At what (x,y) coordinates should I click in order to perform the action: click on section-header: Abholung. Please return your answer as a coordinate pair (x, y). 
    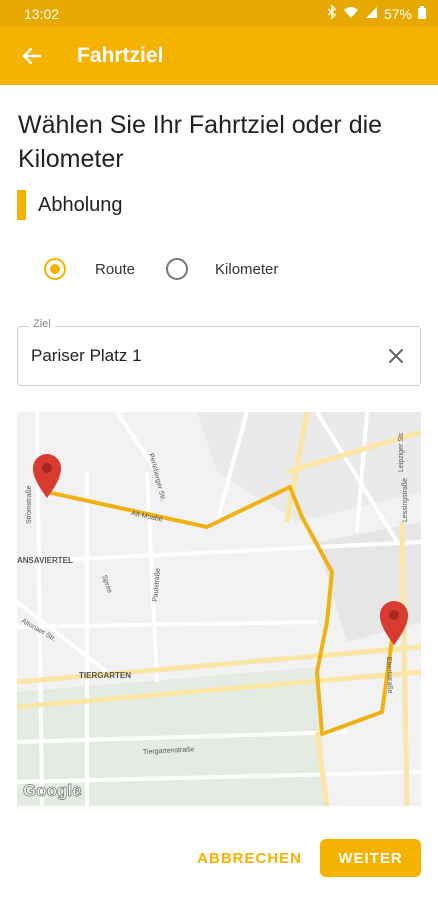
    Looking at the image, I should click on (70, 205).